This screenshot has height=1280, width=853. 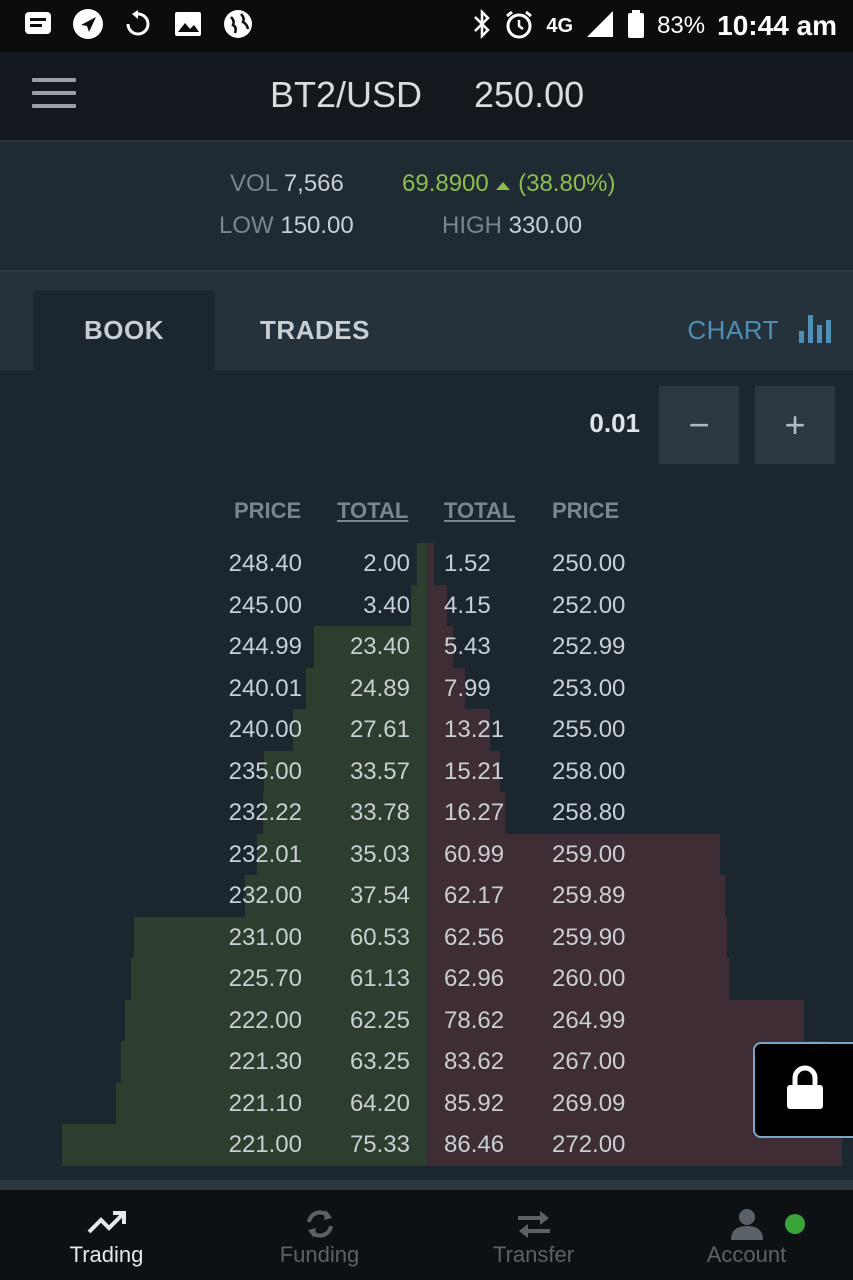 What do you see at coordinates (426, 1185) in the screenshot?
I see `divider` at bounding box center [426, 1185].